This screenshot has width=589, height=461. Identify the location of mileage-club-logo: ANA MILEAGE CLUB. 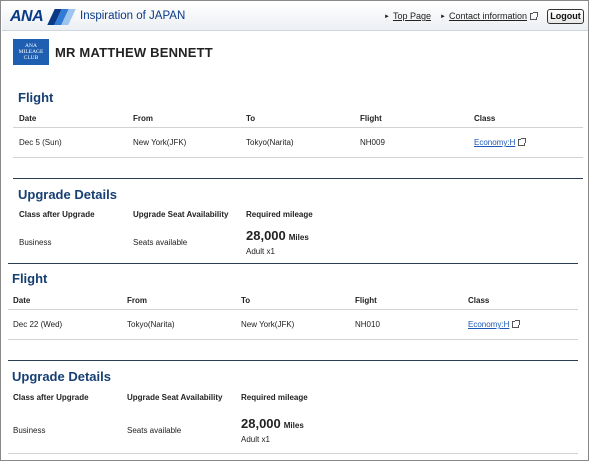
(31, 52).